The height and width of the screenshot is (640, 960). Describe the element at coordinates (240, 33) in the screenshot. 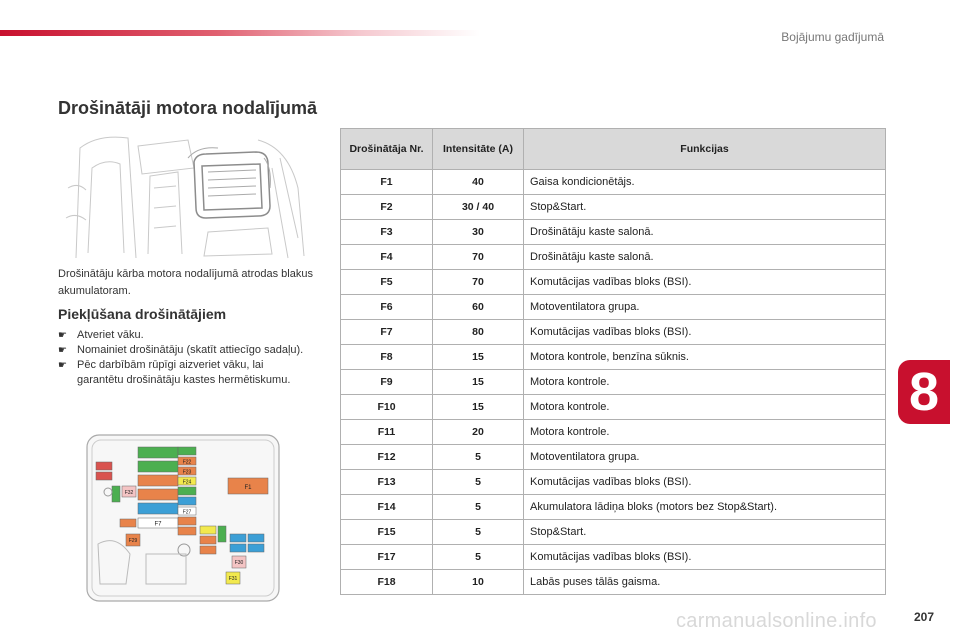

I see `header-accent-bar` at that location.